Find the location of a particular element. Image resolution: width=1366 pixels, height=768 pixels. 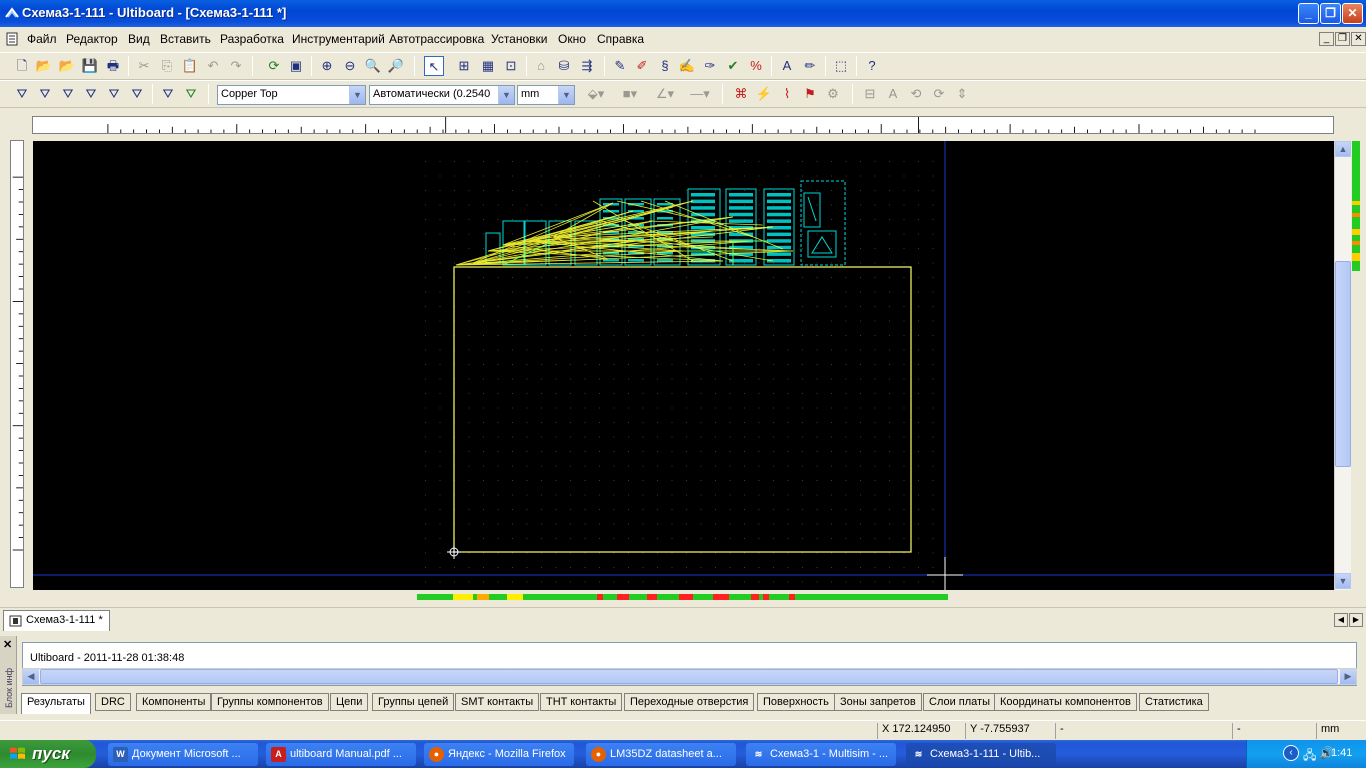

stop-route-icon: ⚑ is located at coordinates (810, 94).